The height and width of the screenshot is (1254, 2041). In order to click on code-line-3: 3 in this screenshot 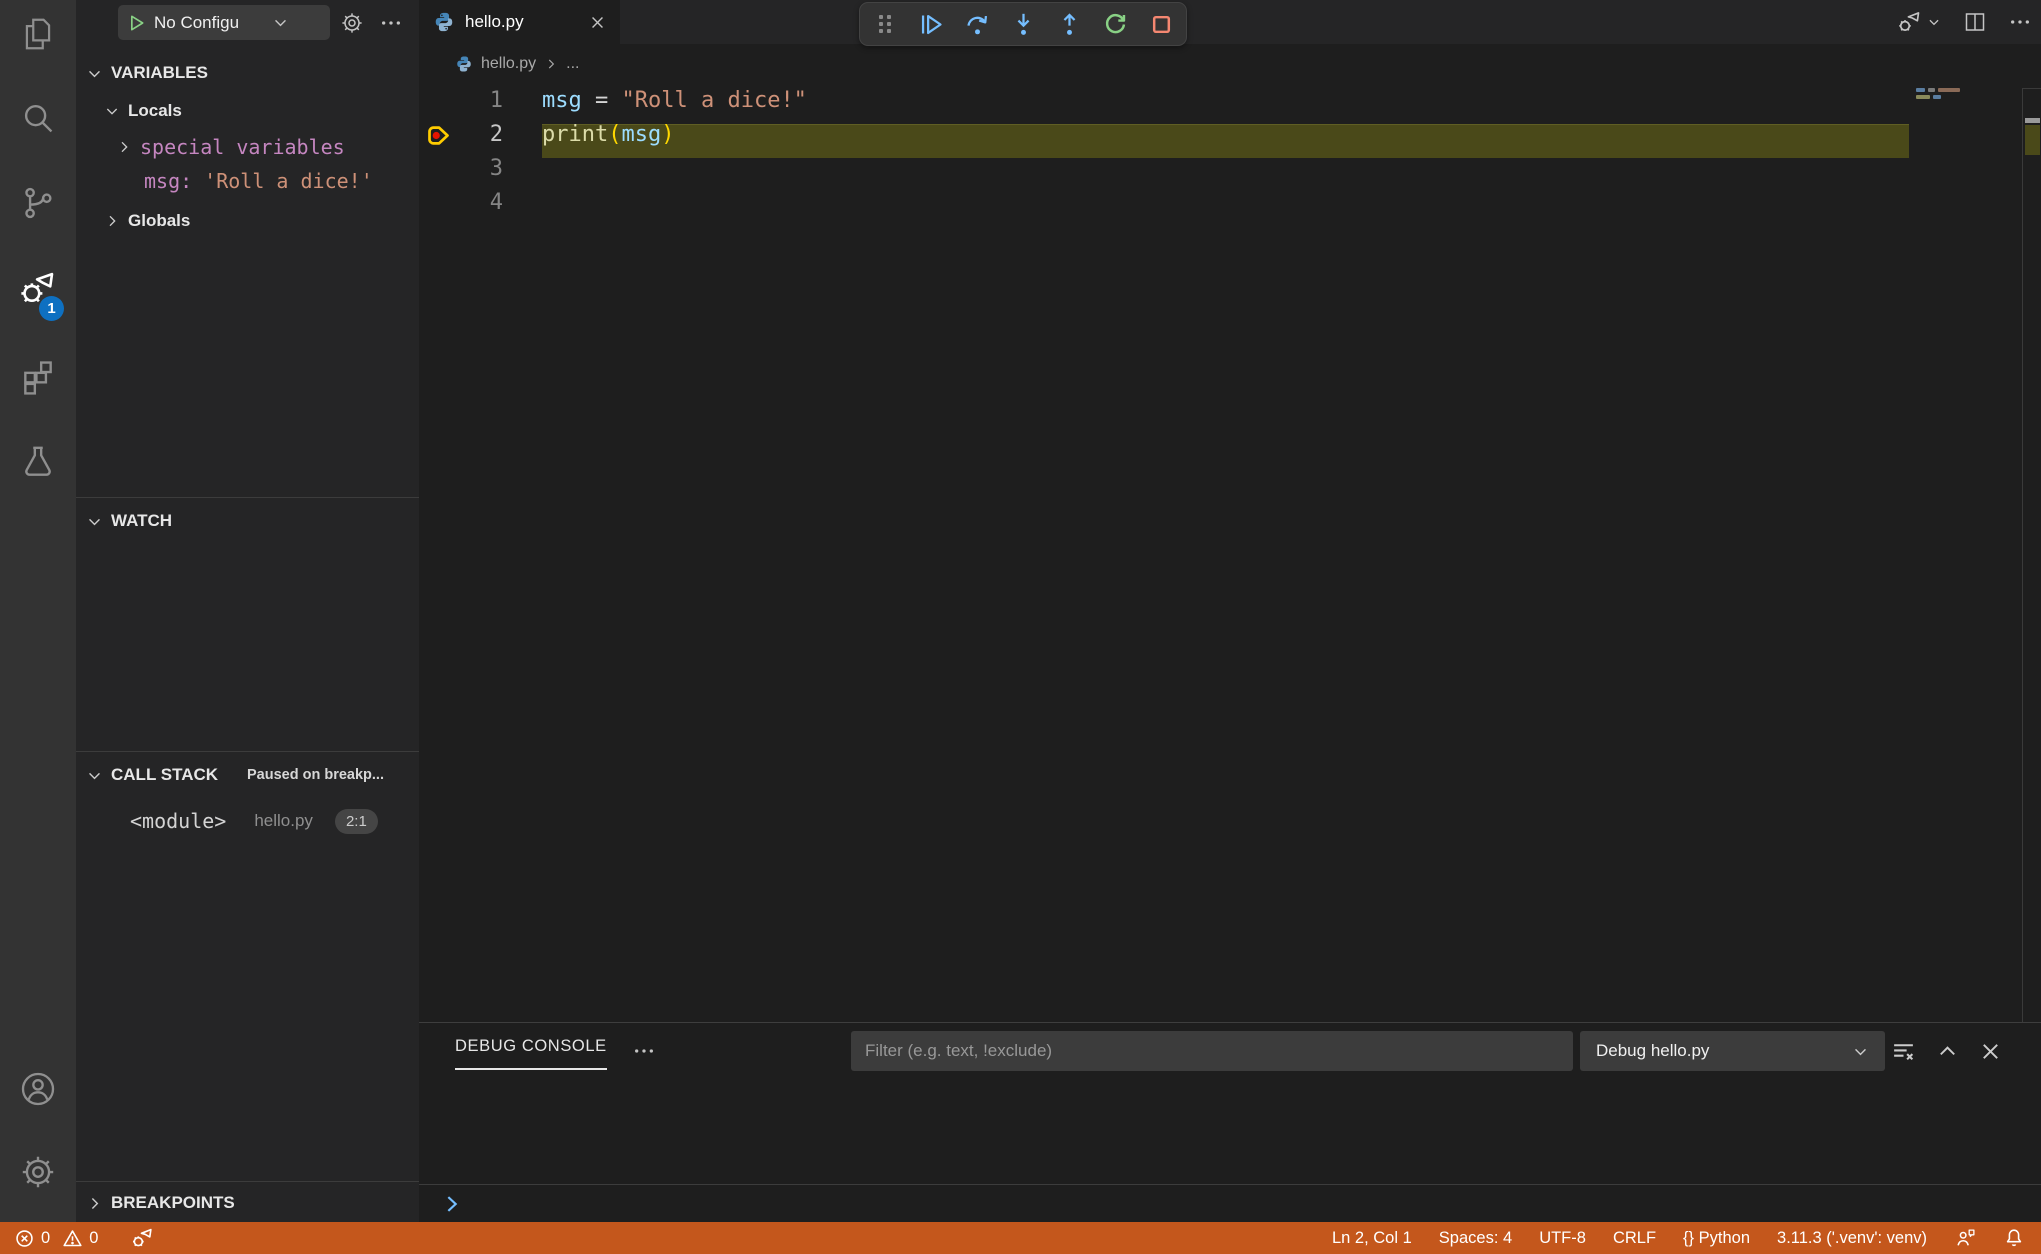, I will do `click(1230, 169)`.